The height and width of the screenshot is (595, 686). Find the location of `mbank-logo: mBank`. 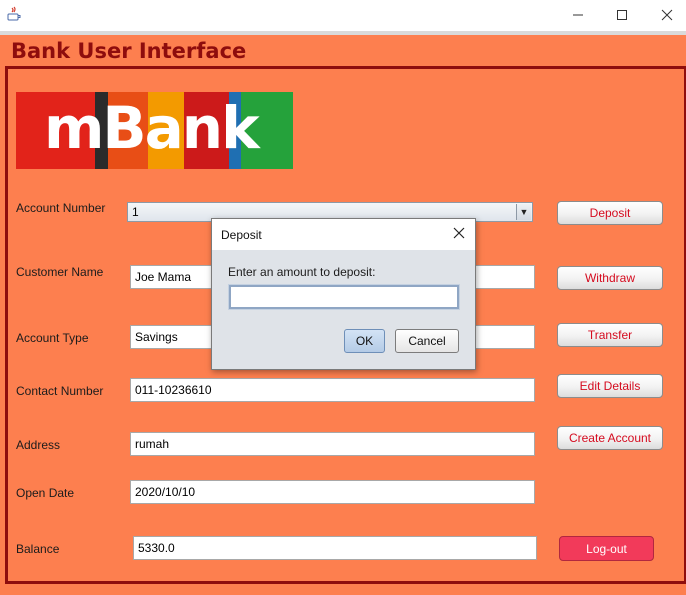

mbank-logo: mBank is located at coordinates (154, 130).